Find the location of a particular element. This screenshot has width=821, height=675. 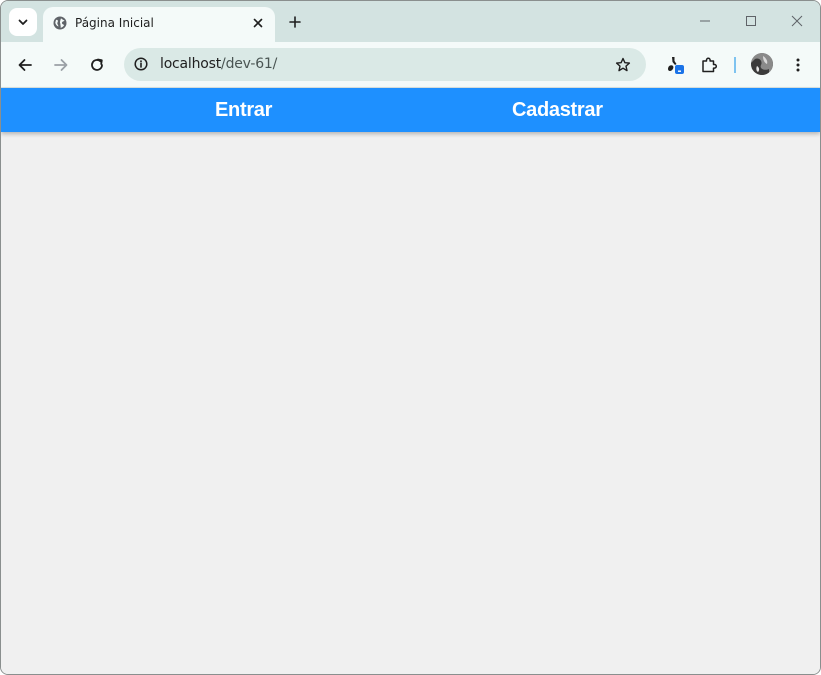

kebab-menu-icon is located at coordinates (798, 65).